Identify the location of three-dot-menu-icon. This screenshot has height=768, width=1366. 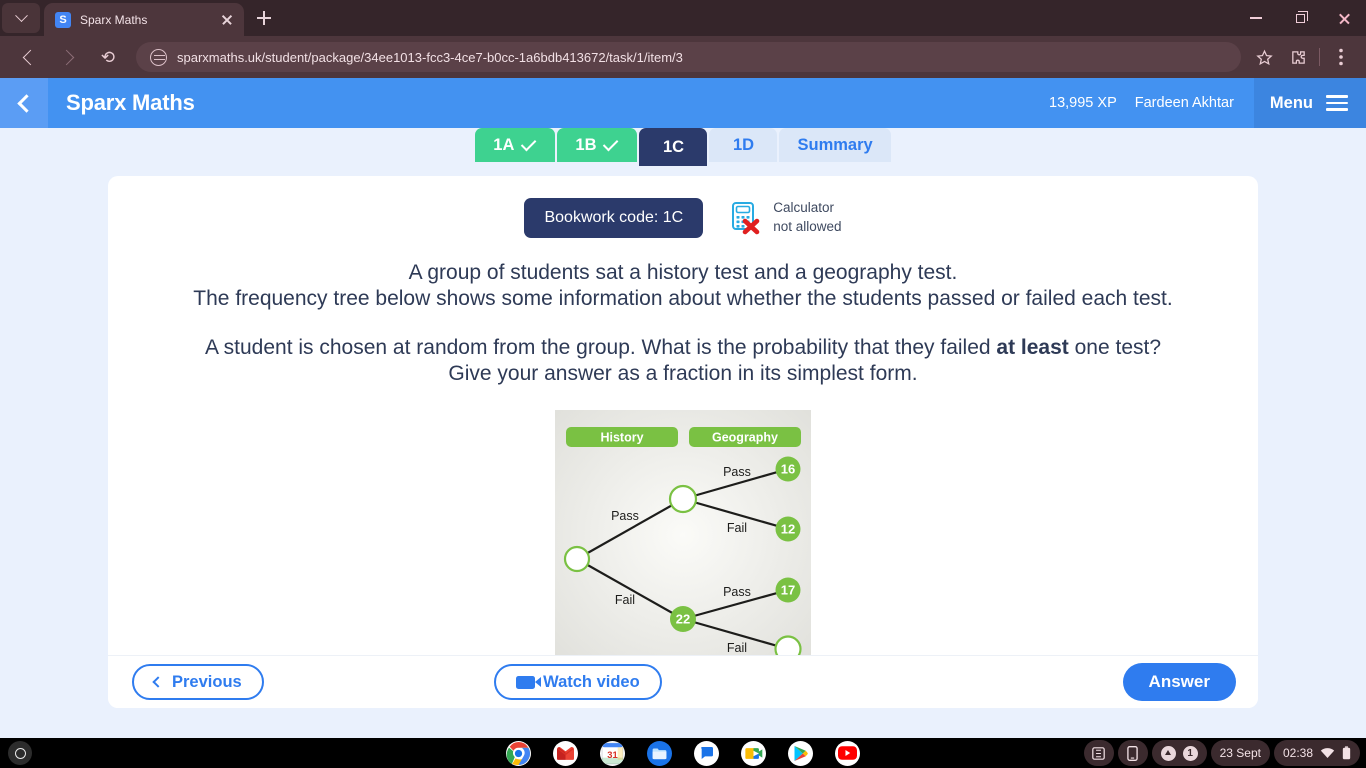
(1341, 57).